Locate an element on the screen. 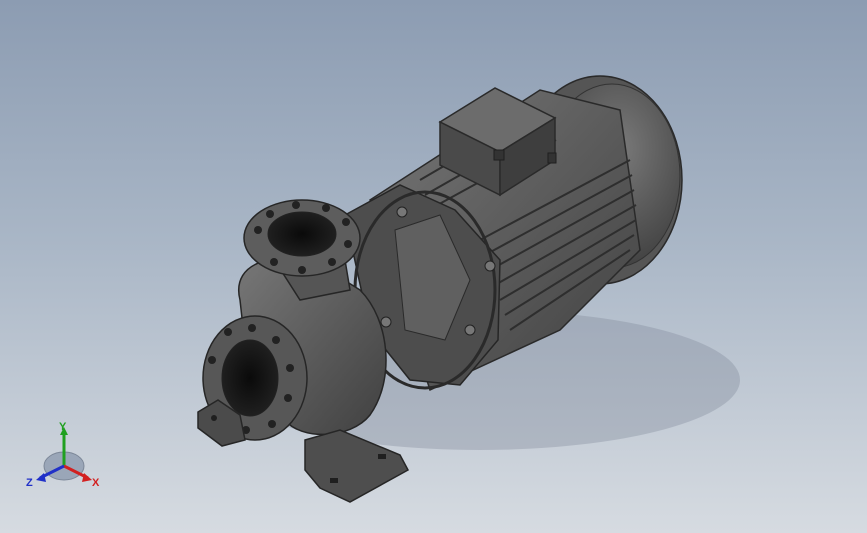 The height and width of the screenshot is (533, 867). z-axis-label: Z is located at coordinates (29, 483).